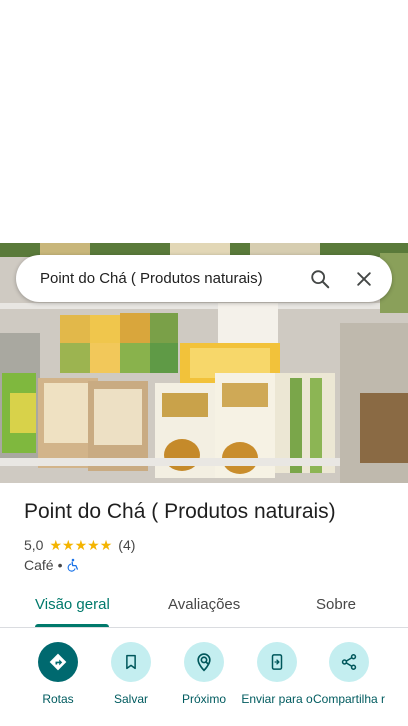  Describe the element at coordinates (277, 699) in the screenshot. I see `send-to-phone-label: Enviar para o` at that location.